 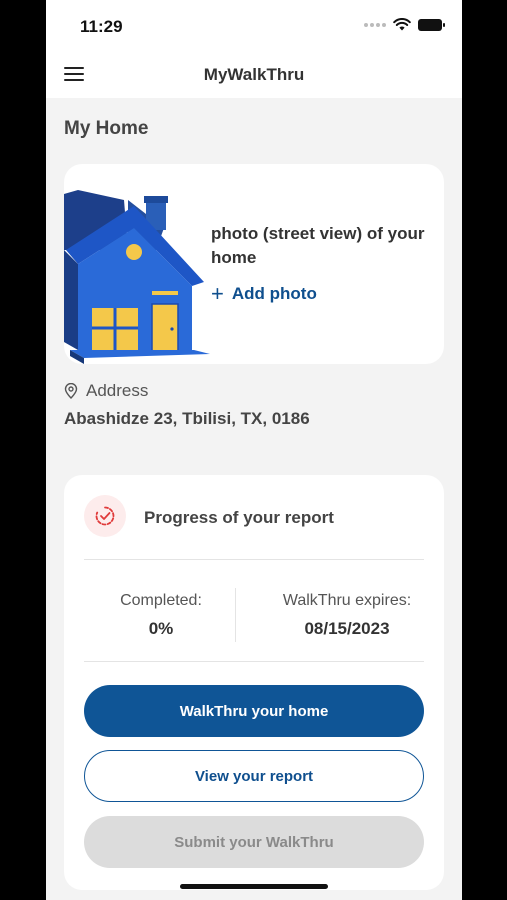 I want to click on progress-icon-badge, so click(x=105, y=516).